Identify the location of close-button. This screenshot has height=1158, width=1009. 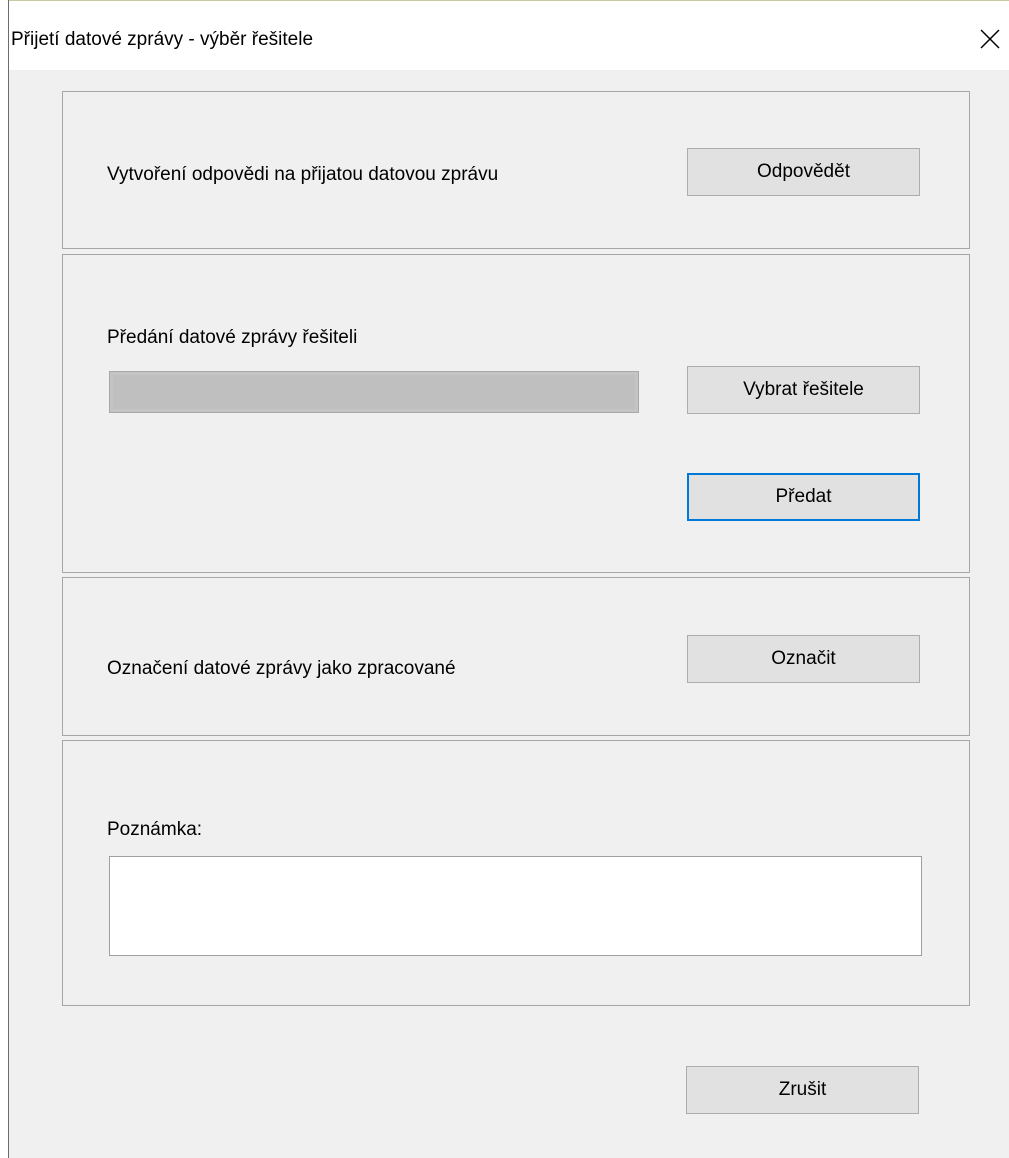
(989, 39).